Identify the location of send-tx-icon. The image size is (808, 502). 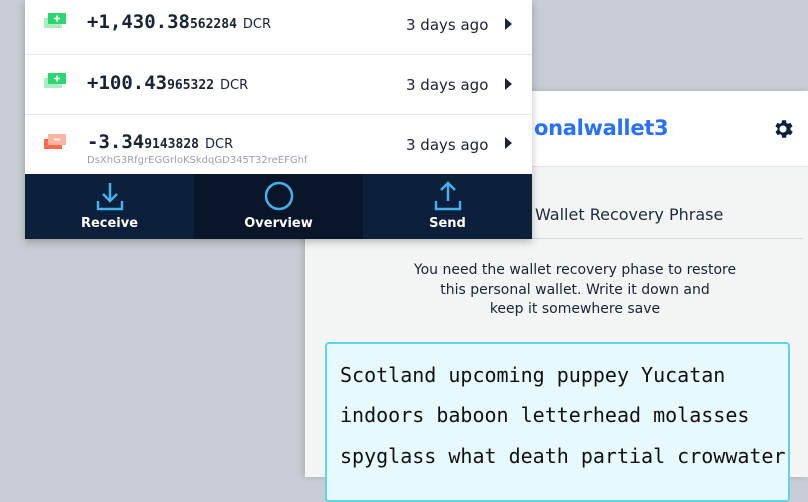
(55, 141).